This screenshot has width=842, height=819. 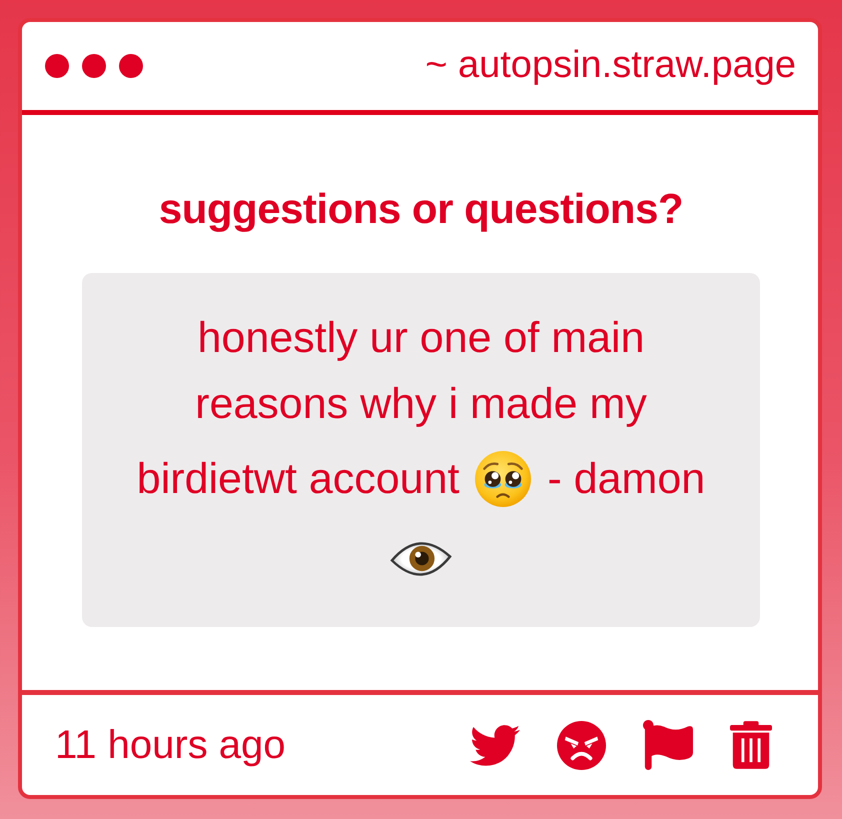 What do you see at coordinates (421, 209) in the screenshot?
I see `card-title: suggestions or questions?` at bounding box center [421, 209].